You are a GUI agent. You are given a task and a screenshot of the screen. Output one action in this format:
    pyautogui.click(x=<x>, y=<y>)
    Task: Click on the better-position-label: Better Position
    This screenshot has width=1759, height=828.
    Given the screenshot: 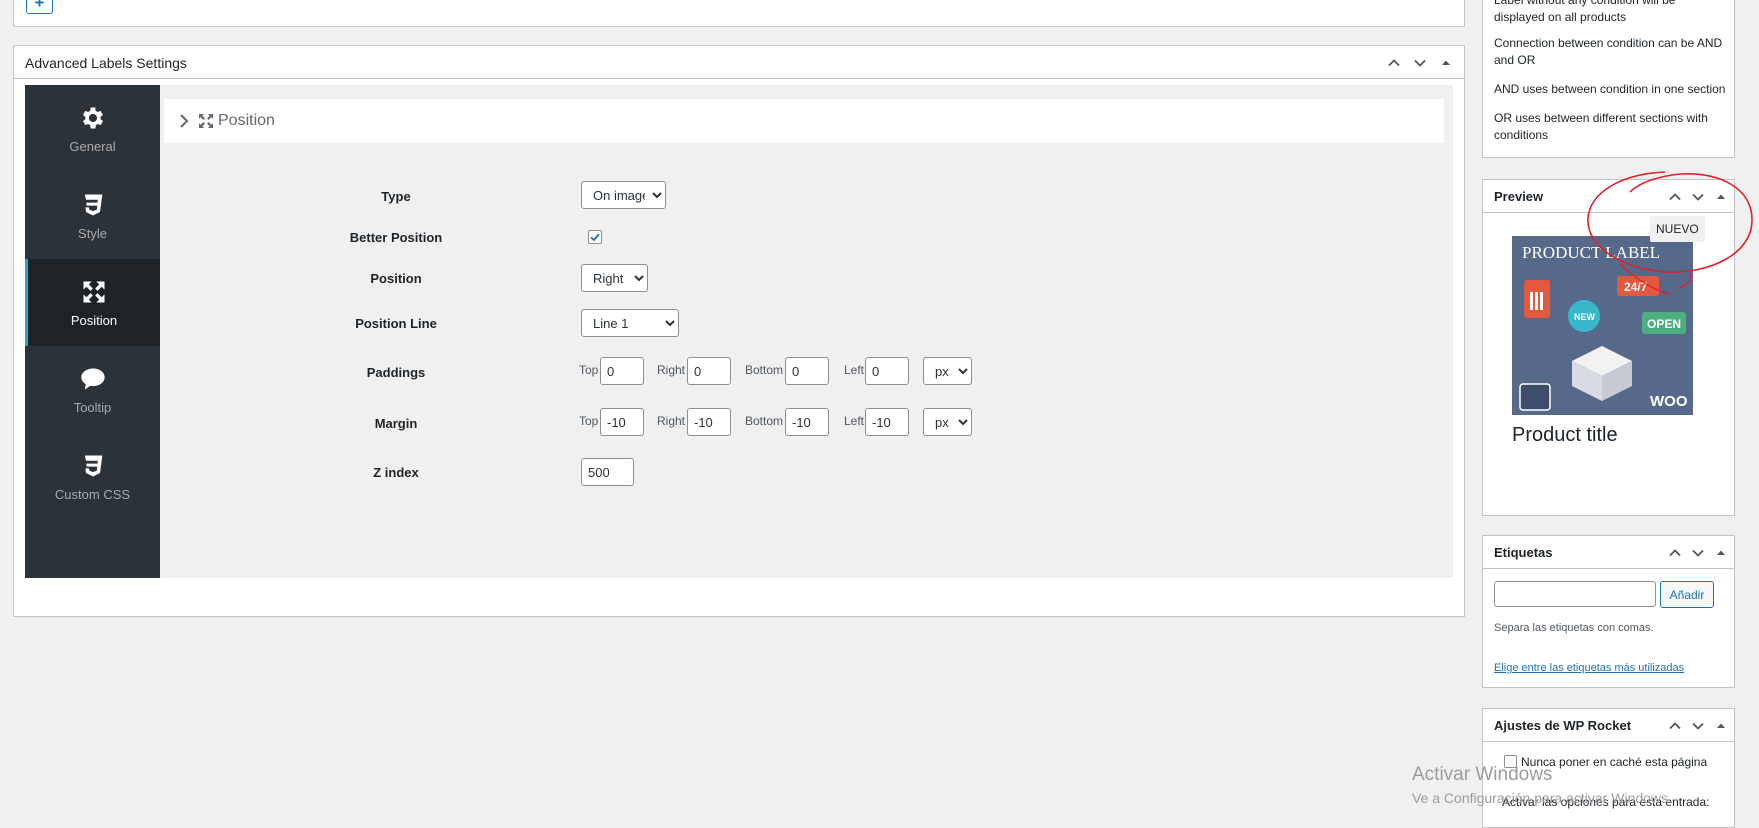 What is the action you would take?
    pyautogui.click(x=396, y=237)
    